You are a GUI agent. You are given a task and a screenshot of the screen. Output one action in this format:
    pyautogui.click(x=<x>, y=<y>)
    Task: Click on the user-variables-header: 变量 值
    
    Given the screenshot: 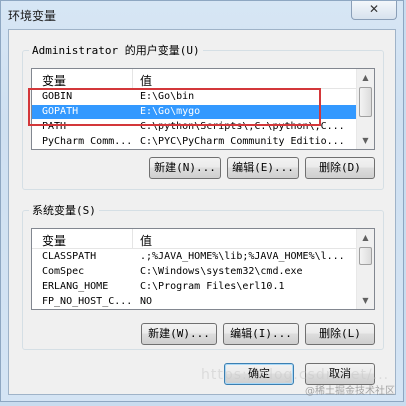 What is the action you would take?
    pyautogui.click(x=194, y=79)
    